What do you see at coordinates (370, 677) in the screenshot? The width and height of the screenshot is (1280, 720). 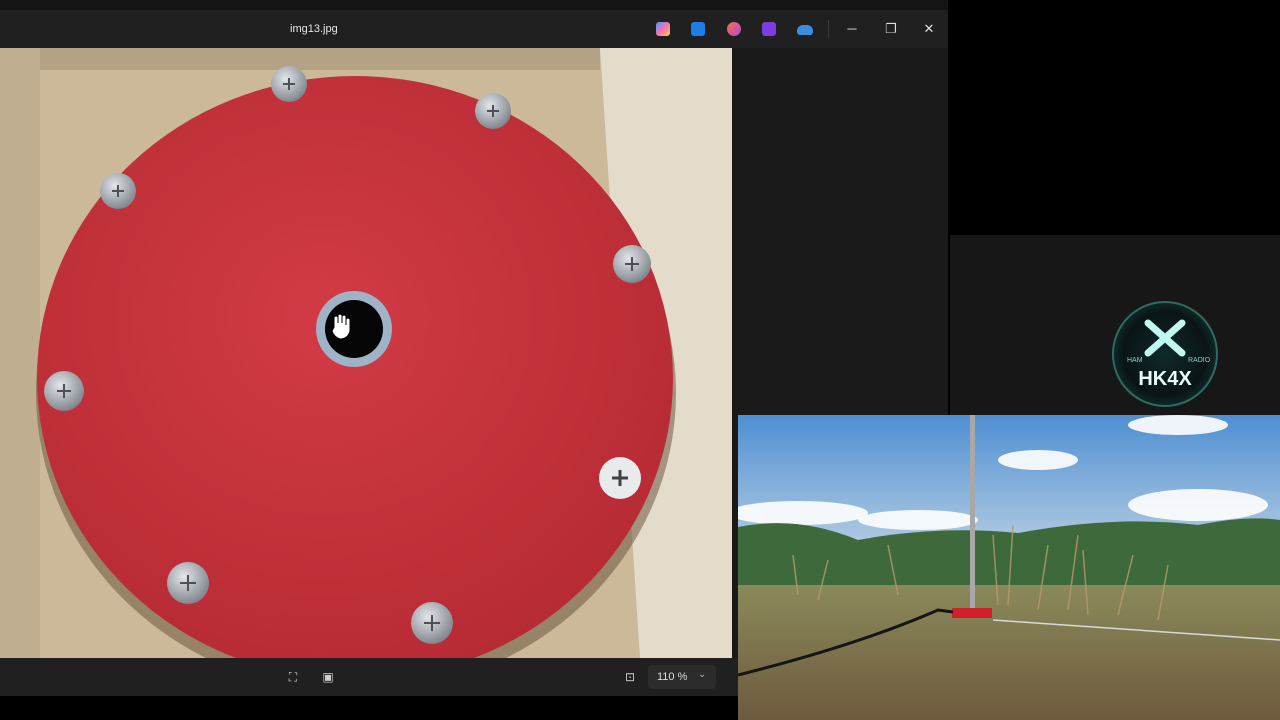 I see `bottom-toolbar: ⛶ ▣ ⊡ 110 % ⌄` at bounding box center [370, 677].